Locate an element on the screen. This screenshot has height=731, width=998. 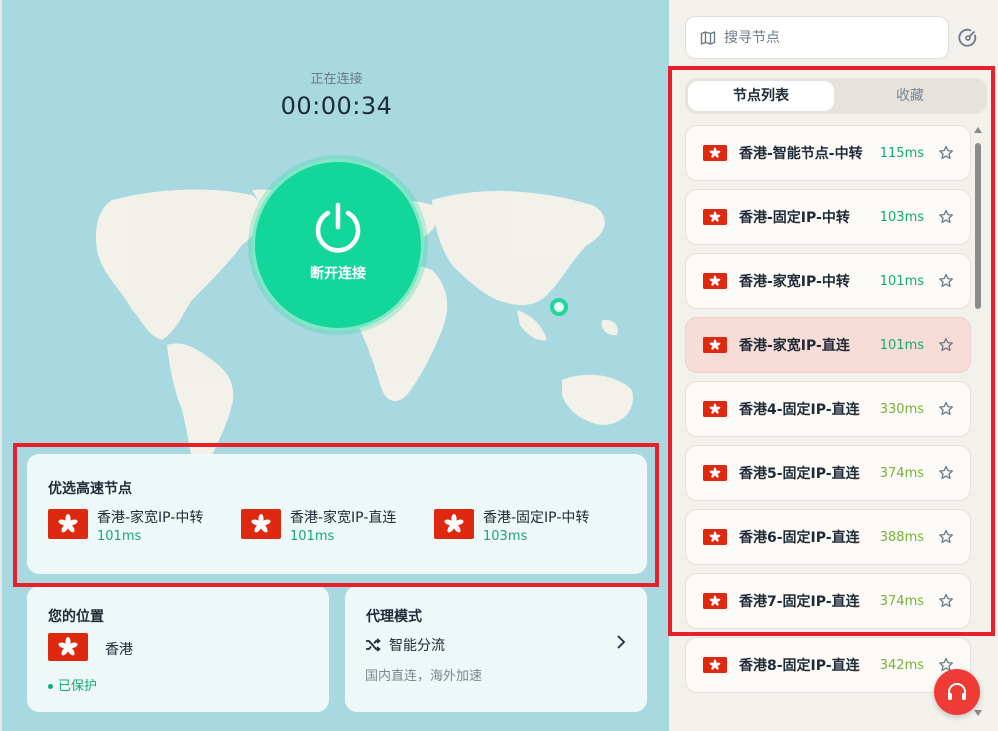
node-name: 香港8-固定IP-直连 is located at coordinates (799, 666).